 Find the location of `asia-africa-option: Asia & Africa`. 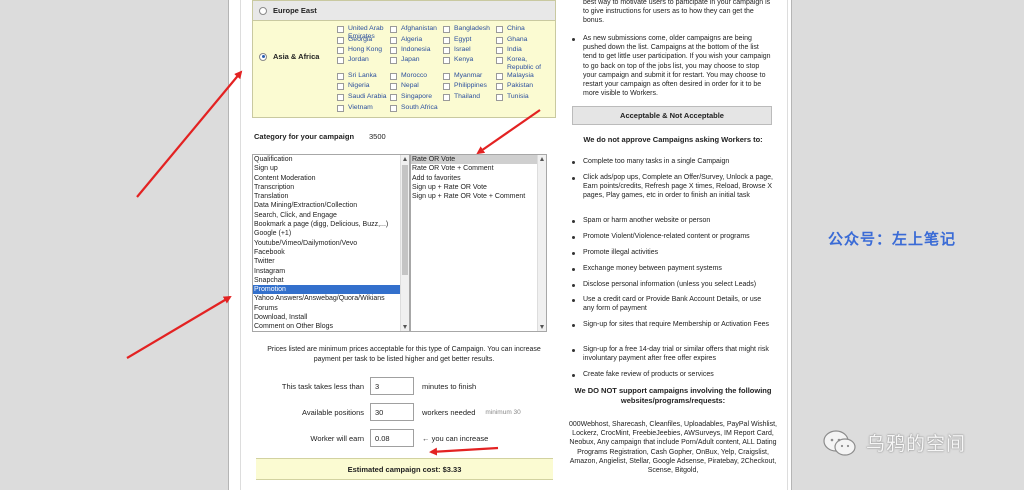

asia-africa-option: Asia & Africa is located at coordinates (286, 56).